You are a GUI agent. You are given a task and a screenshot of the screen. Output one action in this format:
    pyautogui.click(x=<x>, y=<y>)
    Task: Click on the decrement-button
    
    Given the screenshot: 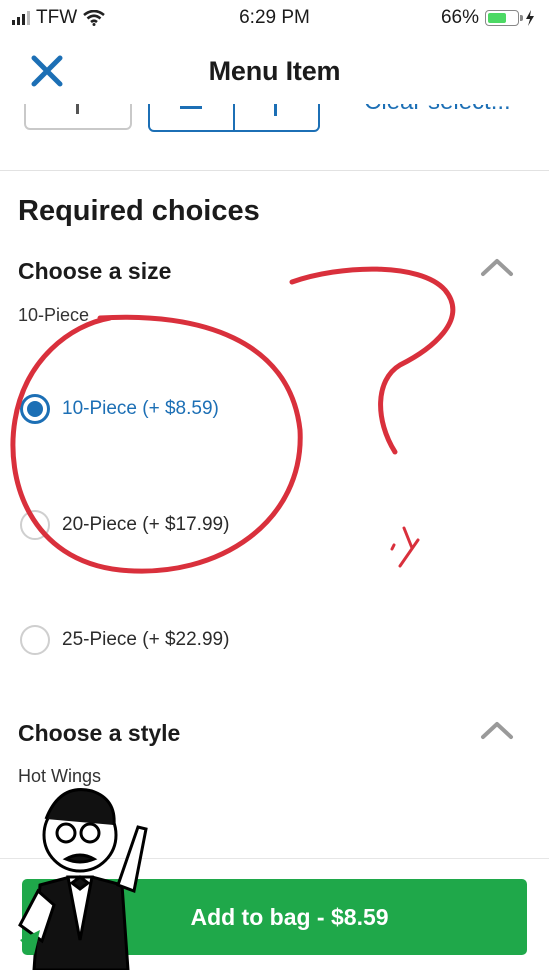 What is the action you would take?
    pyautogui.click(x=191, y=117)
    